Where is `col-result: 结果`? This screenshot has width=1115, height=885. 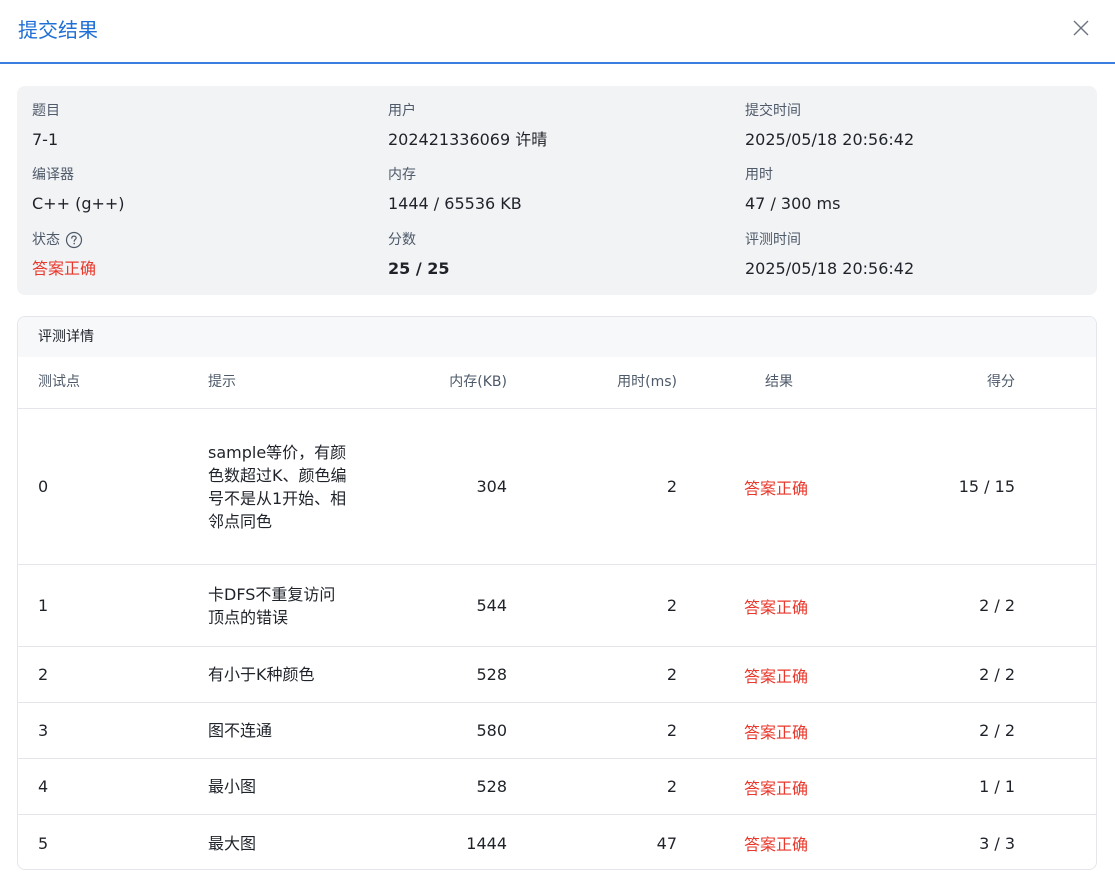 col-result: 结果 is located at coordinates (779, 382).